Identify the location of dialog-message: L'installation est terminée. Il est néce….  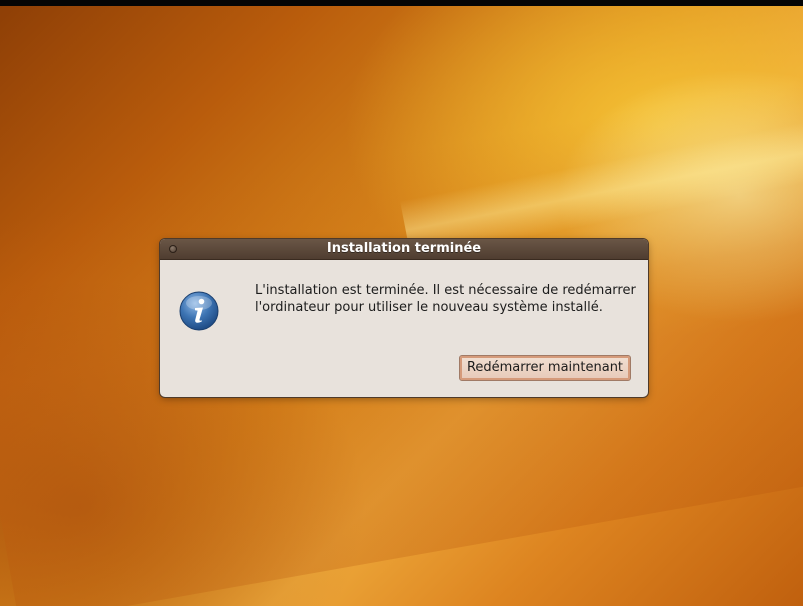
(445, 299).